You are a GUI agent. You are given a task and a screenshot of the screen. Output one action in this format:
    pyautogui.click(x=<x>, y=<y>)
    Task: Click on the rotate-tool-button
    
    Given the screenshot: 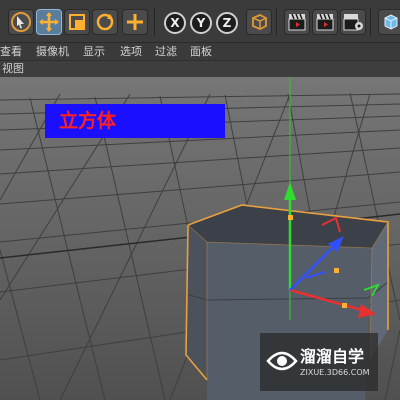 What is the action you would take?
    pyautogui.click(x=105, y=22)
    